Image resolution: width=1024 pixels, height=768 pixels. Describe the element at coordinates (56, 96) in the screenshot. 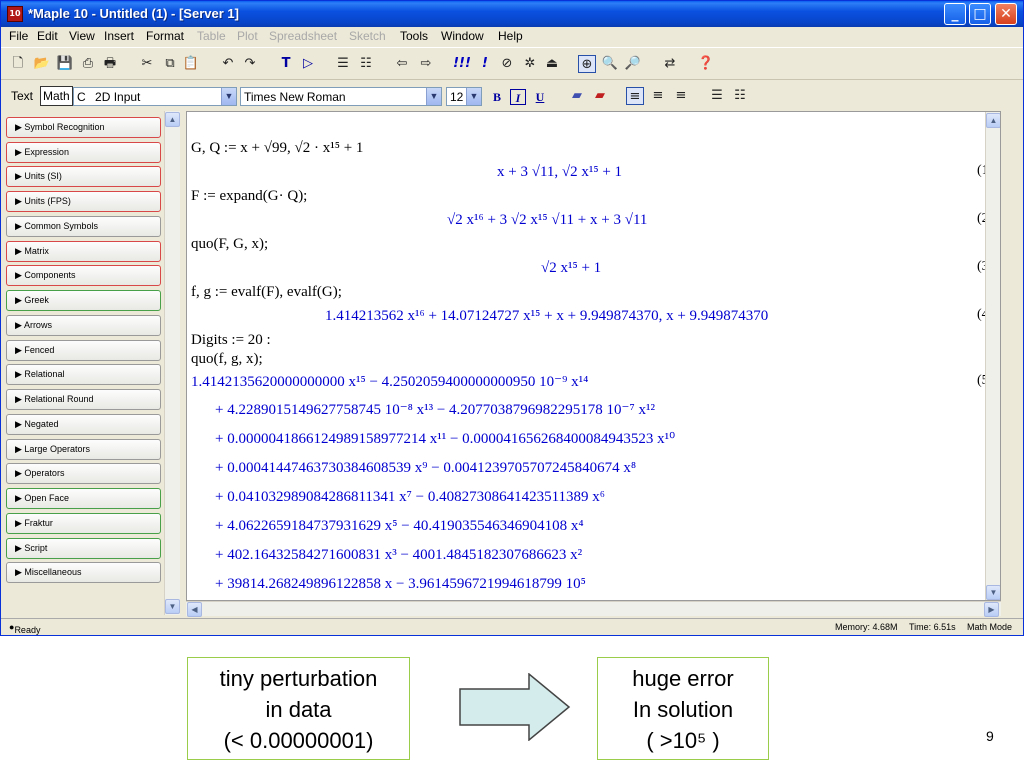

I see `math-mode-toggle: Math` at that location.